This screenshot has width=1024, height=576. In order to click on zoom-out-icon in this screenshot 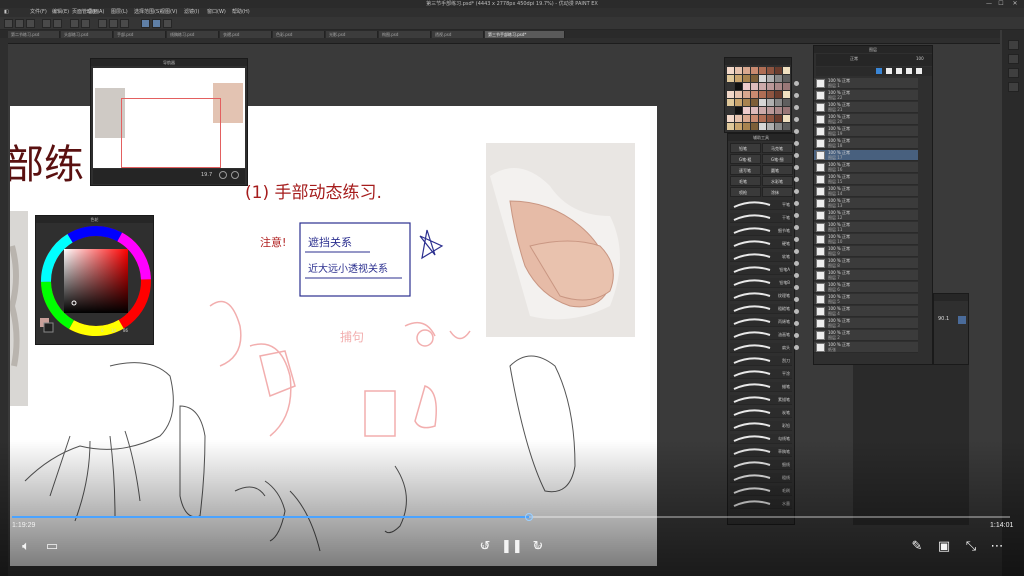, I will do `click(235, 175)`.